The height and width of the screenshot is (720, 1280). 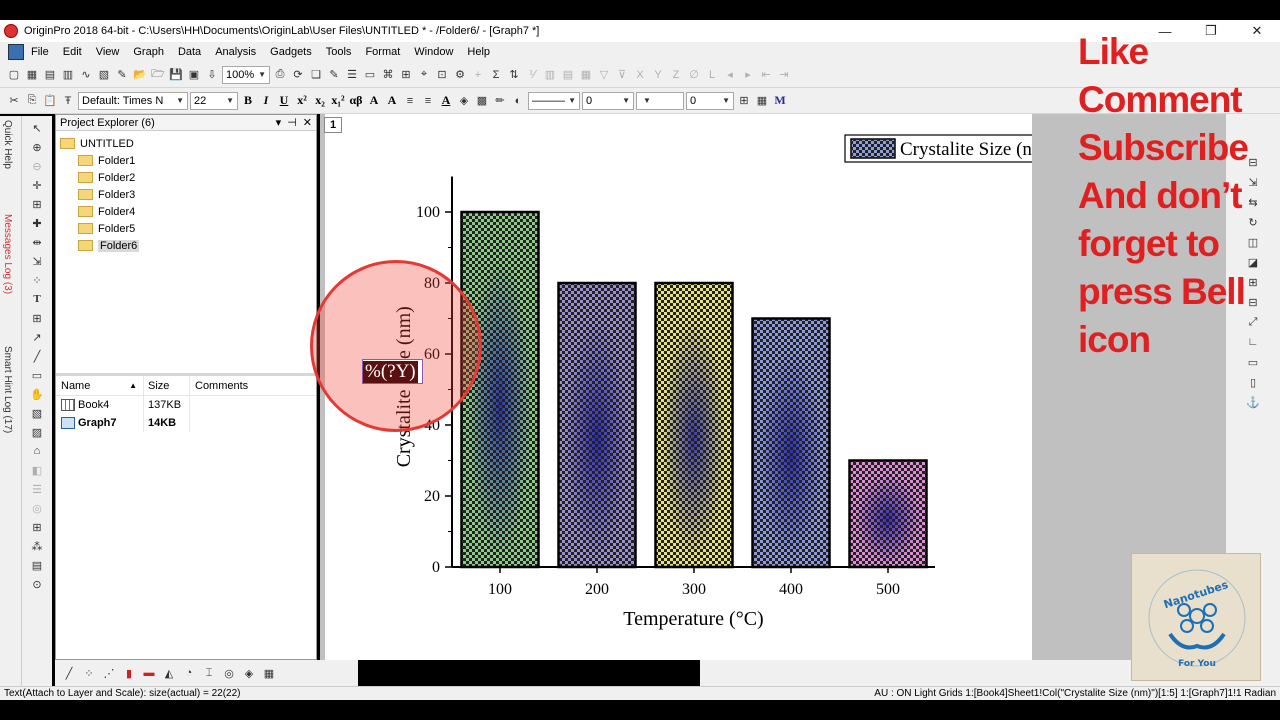 I want to click on menu-help: Help, so click(x=478, y=52).